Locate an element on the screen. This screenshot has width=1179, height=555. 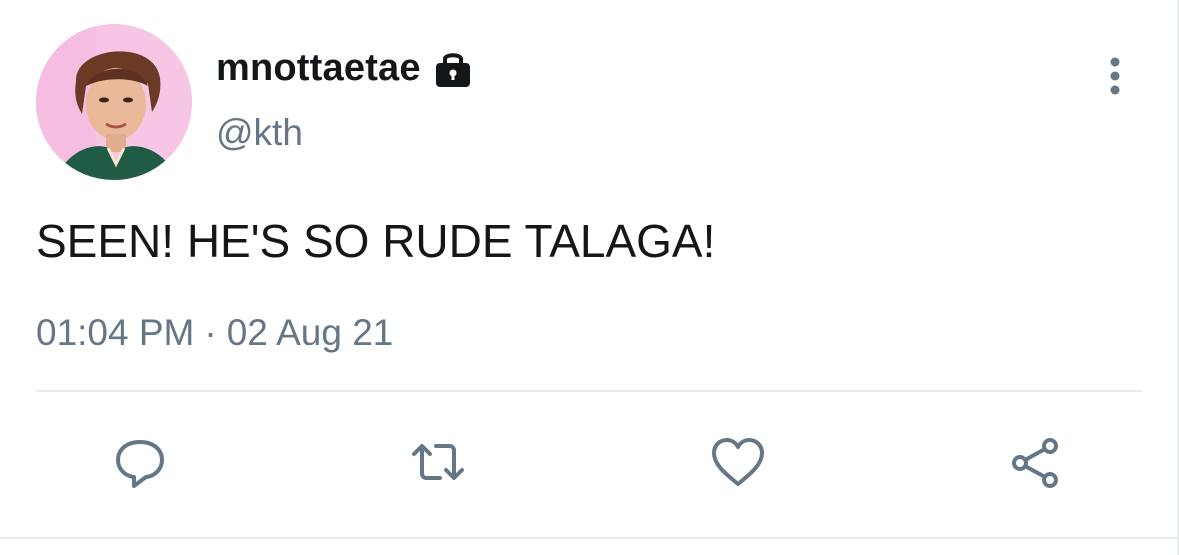
avatar is located at coordinates (114, 102).